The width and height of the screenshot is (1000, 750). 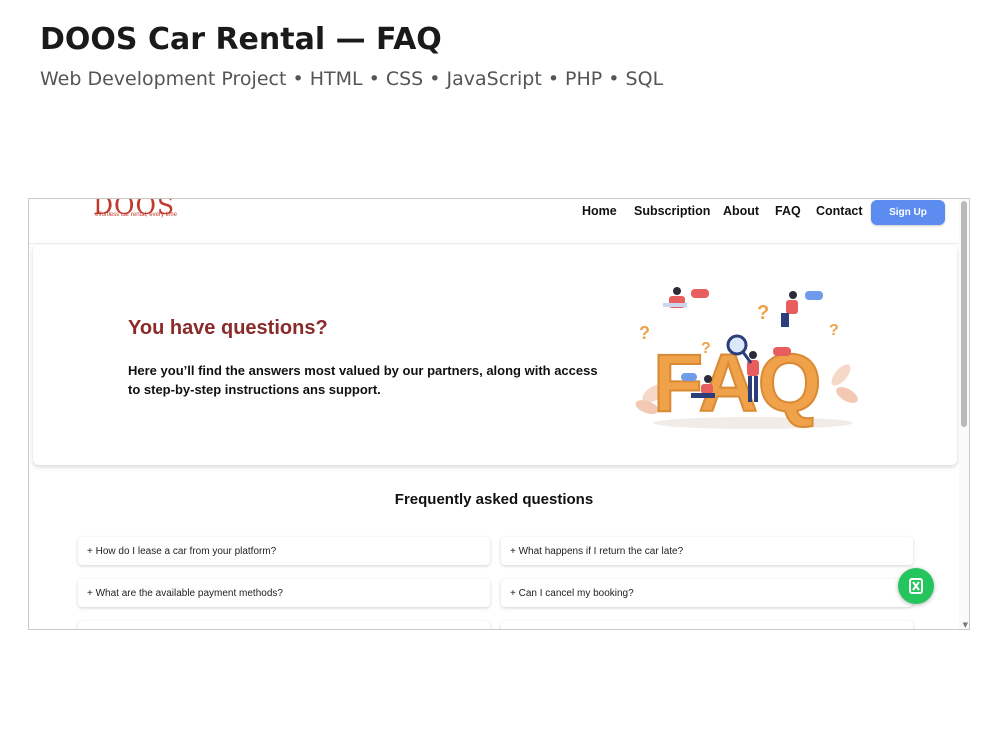 What do you see at coordinates (136, 215) in the screenshot?
I see `site-tagline: effortless car rental, every time` at bounding box center [136, 215].